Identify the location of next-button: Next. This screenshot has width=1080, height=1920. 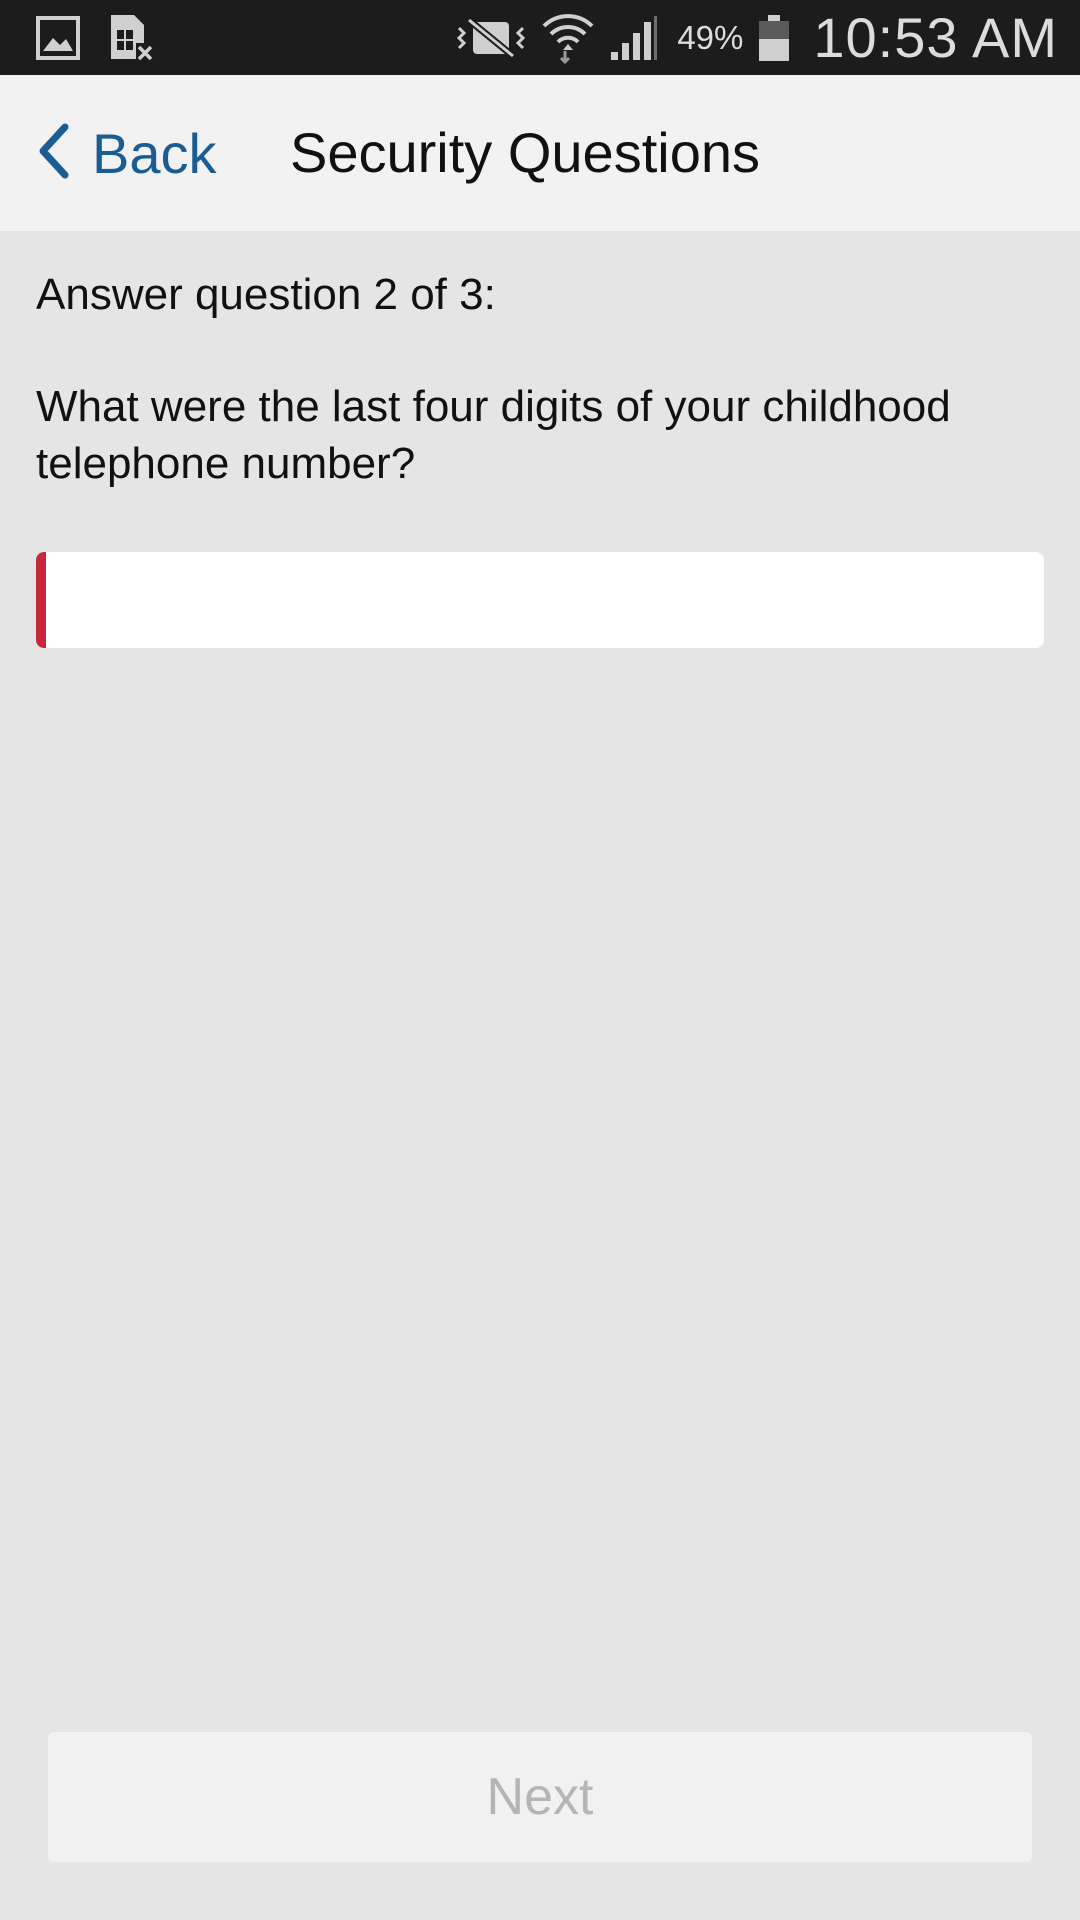
(540, 1797).